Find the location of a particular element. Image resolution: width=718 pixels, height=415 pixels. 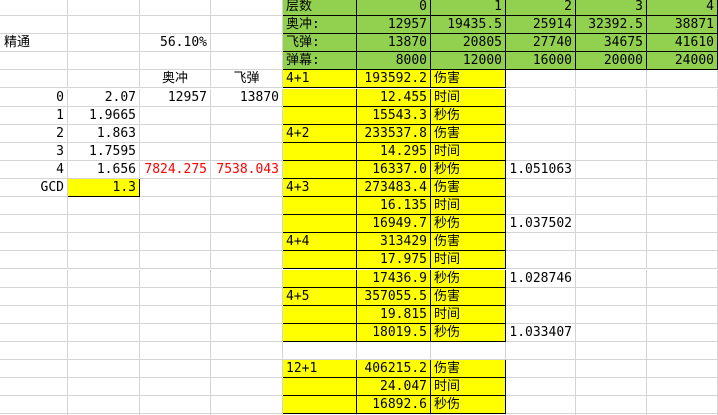

arcane-value: 7824.275 is located at coordinates (175, 170).